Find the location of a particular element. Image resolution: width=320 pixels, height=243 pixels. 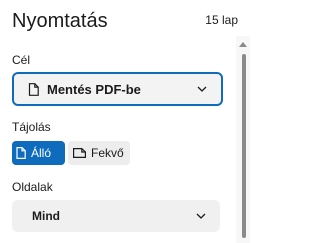

pages-value: Mind is located at coordinates (46, 216).